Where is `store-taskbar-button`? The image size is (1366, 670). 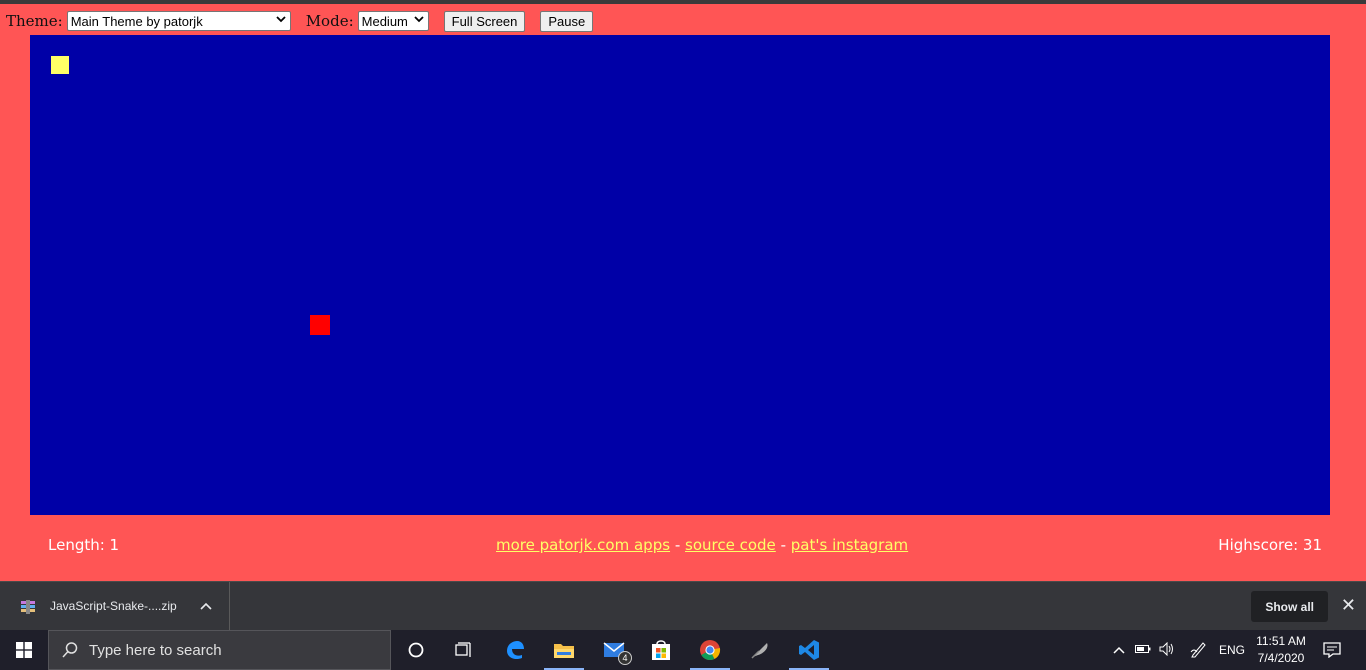 store-taskbar-button is located at coordinates (661, 650).